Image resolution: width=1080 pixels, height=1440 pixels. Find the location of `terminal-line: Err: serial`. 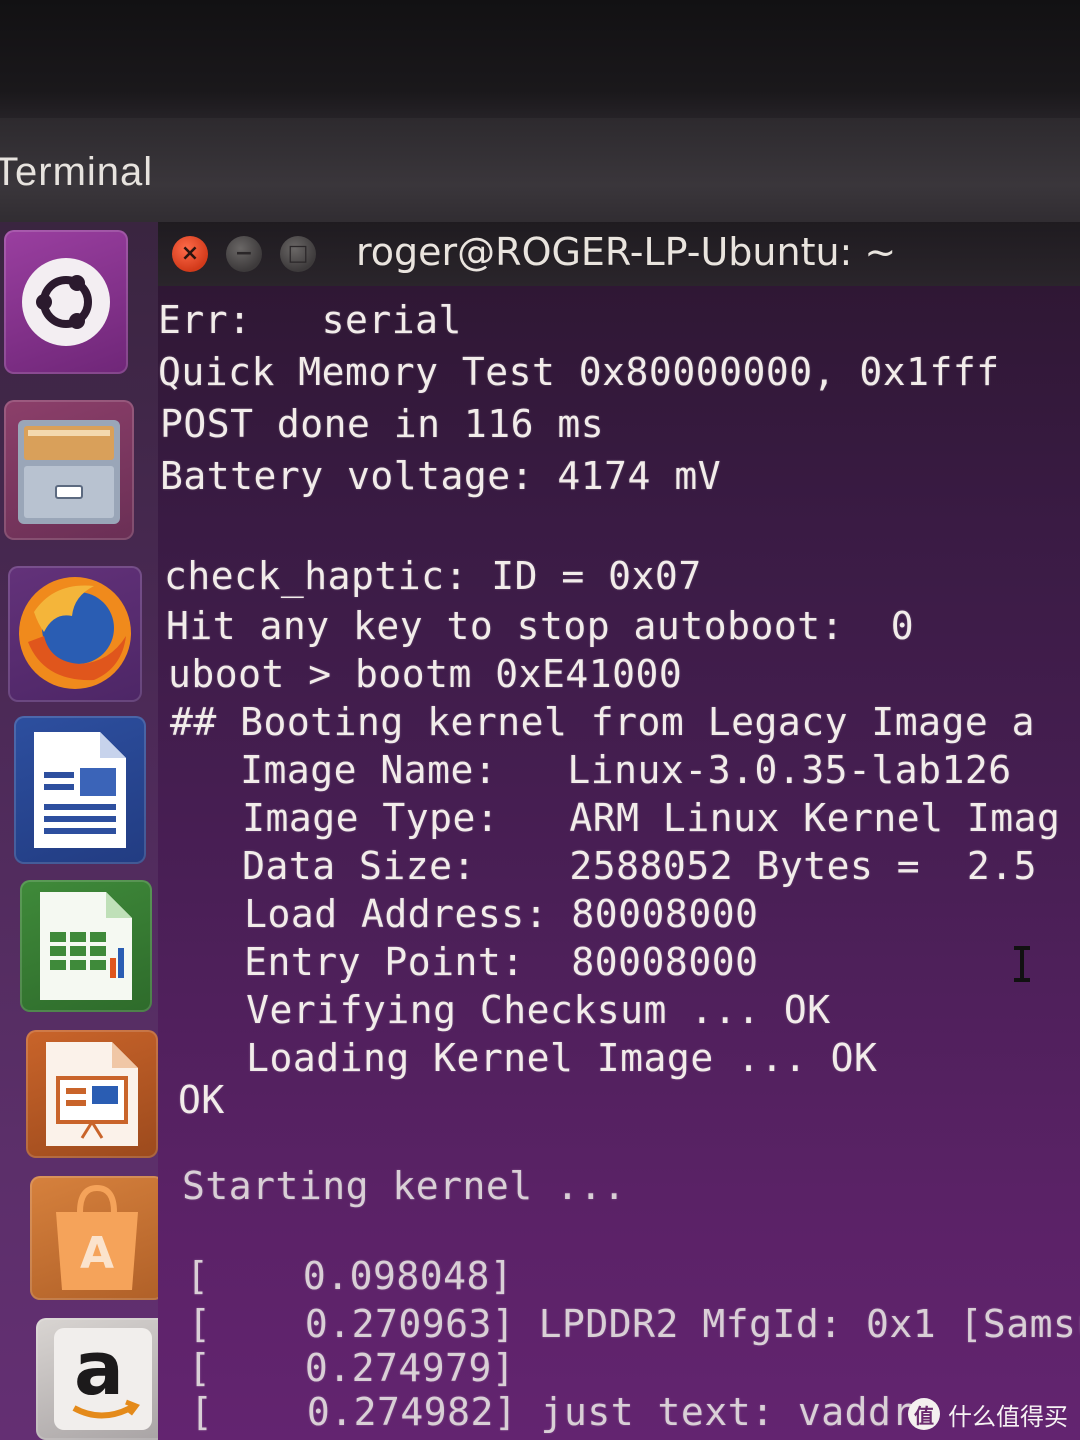

terminal-line: Err: serial is located at coordinates (310, 320).